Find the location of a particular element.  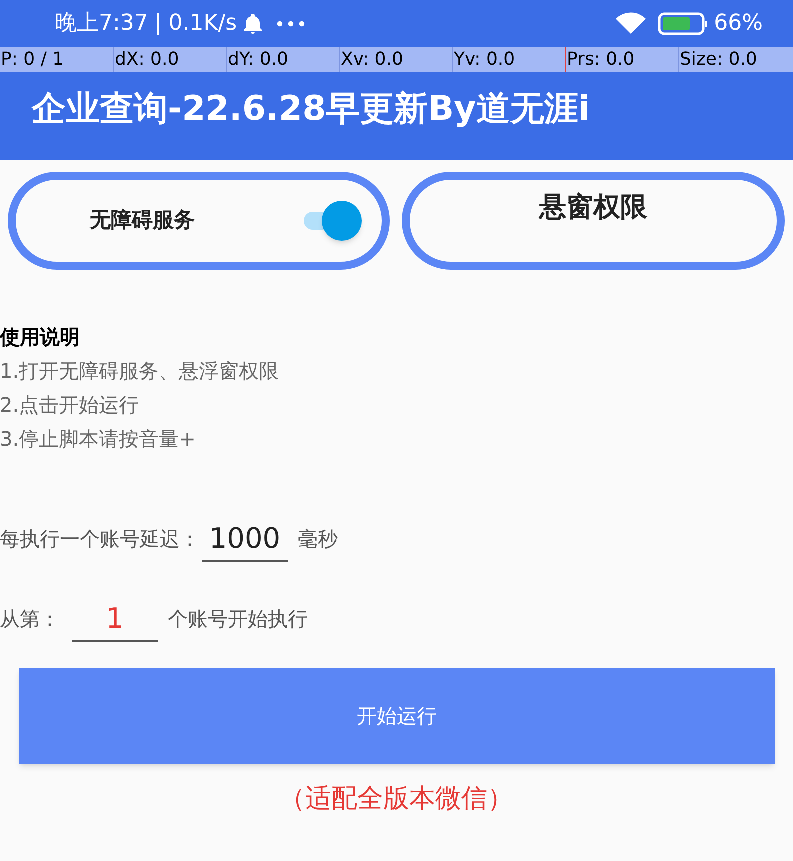

pointer-stat: Prs: 0.0 is located at coordinates (601, 59).